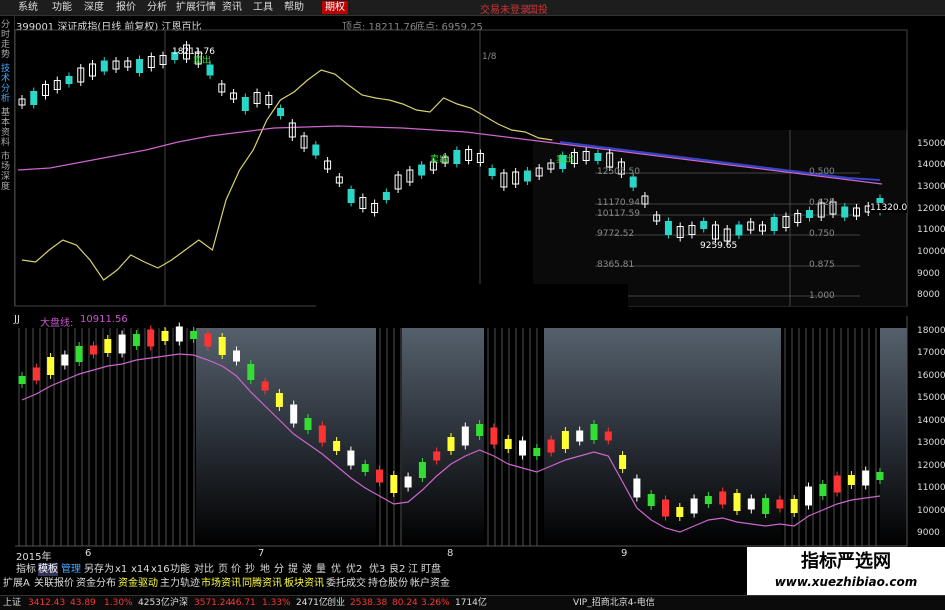  I want to click on month-label: 7, so click(261, 553).